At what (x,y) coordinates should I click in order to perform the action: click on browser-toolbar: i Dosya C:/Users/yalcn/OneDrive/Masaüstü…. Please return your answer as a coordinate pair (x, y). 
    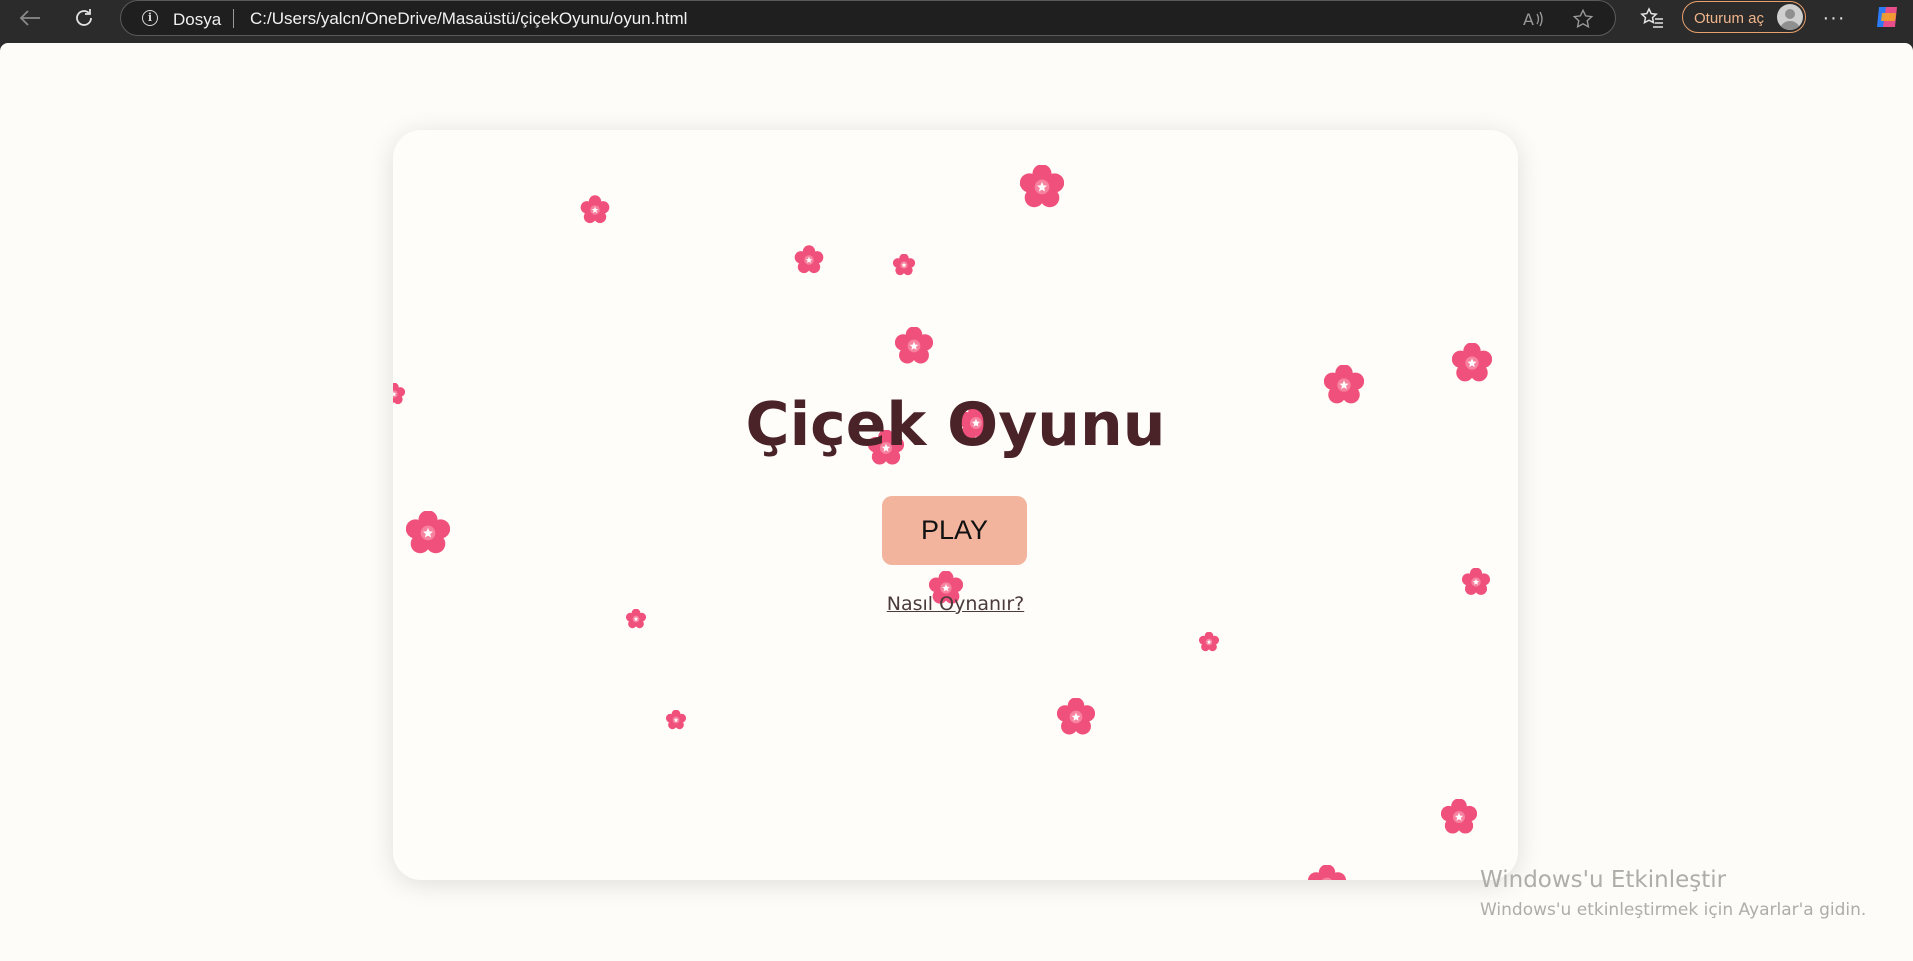
    Looking at the image, I should click on (956, 18).